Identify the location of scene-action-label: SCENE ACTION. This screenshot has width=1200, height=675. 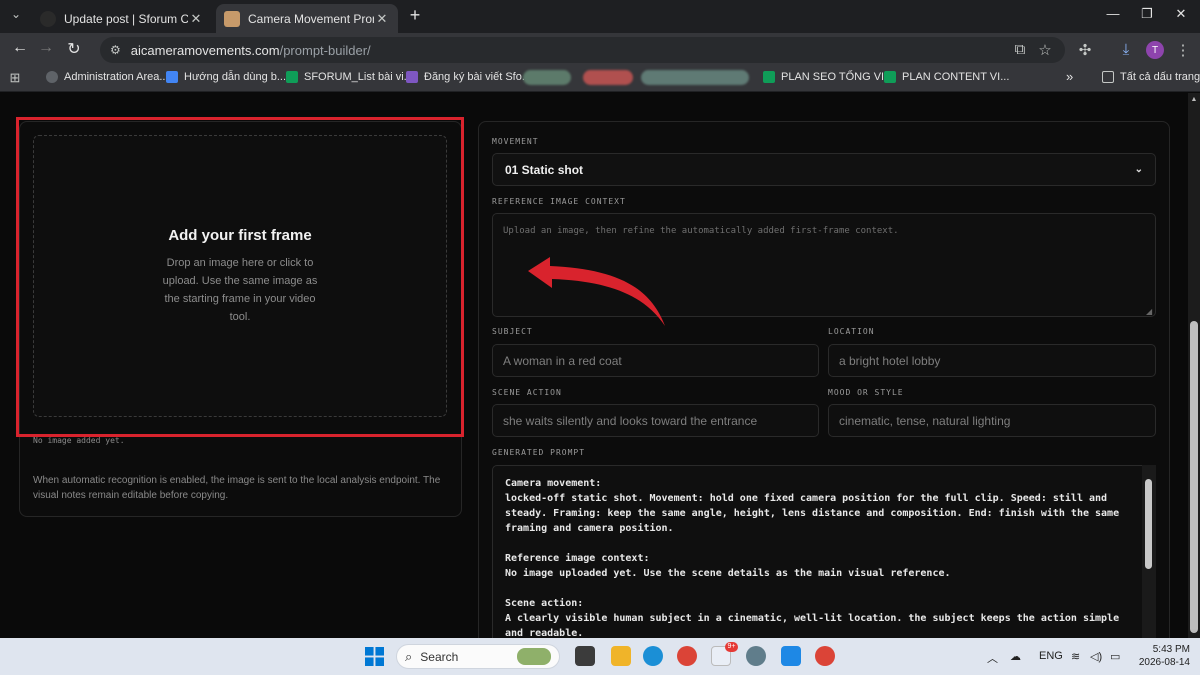
(527, 392).